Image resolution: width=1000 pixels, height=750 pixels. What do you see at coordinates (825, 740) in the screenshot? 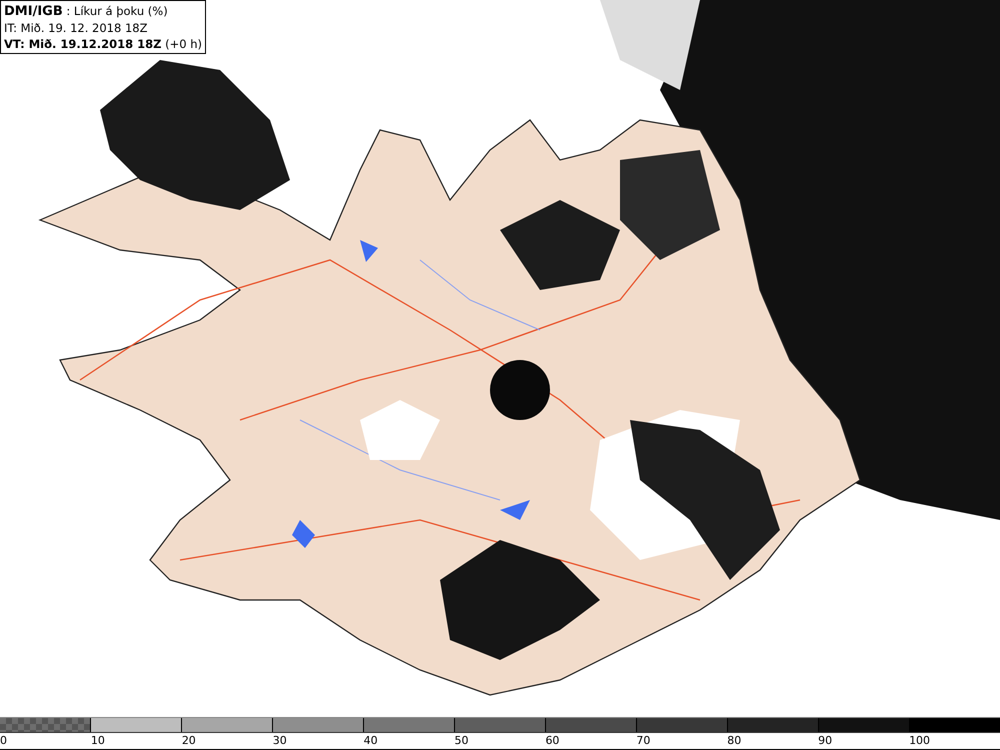
I see `legend-label: 90` at bounding box center [825, 740].